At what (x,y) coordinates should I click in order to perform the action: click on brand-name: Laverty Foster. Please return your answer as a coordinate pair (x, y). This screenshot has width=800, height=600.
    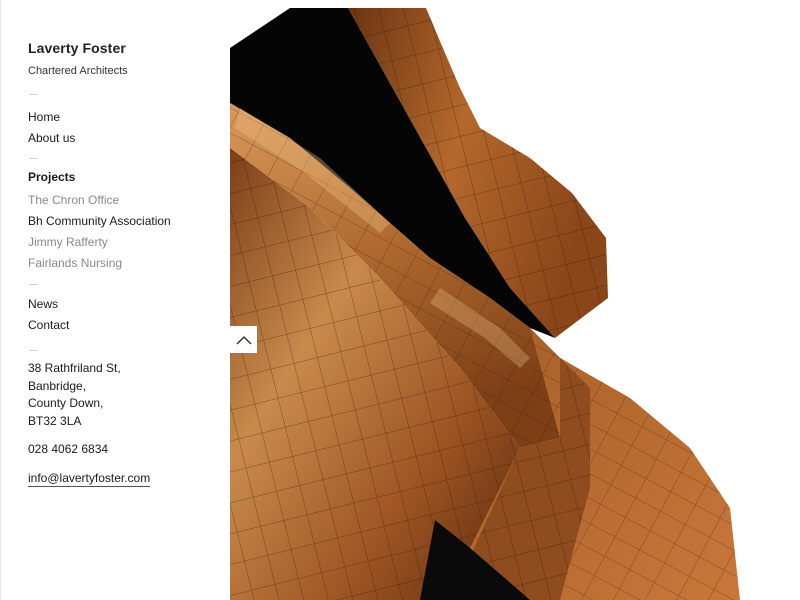
    Looking at the image, I should click on (77, 48).